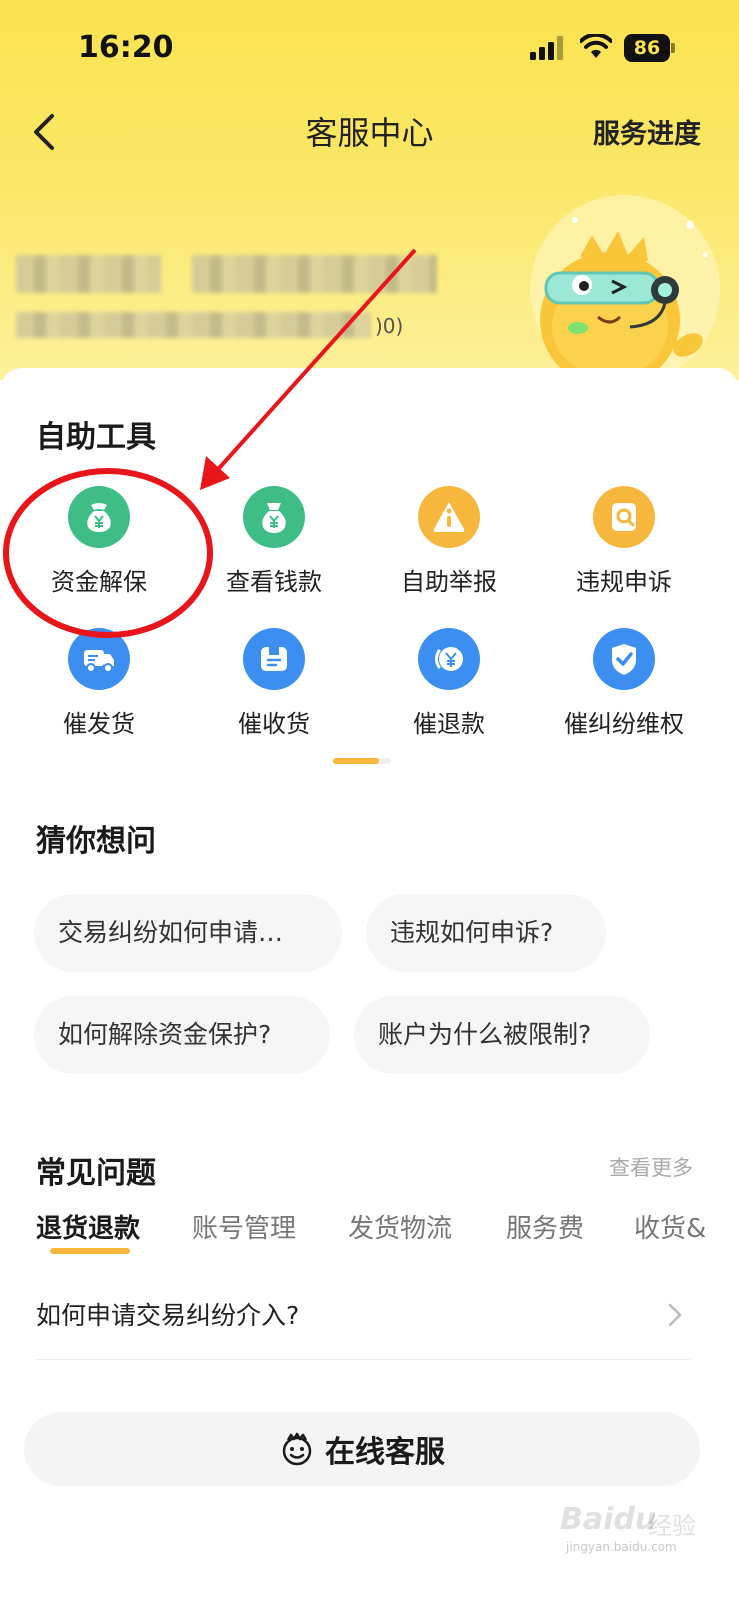  Describe the element at coordinates (625, 287) in the screenshot. I see `mascot-illustration` at that location.